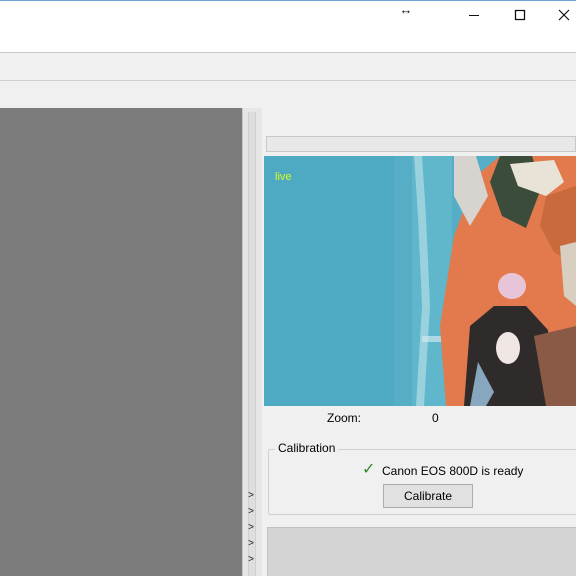 The width and height of the screenshot is (576, 576). Describe the element at coordinates (435, 418) in the screenshot. I see `zoom-value: 0` at that location.